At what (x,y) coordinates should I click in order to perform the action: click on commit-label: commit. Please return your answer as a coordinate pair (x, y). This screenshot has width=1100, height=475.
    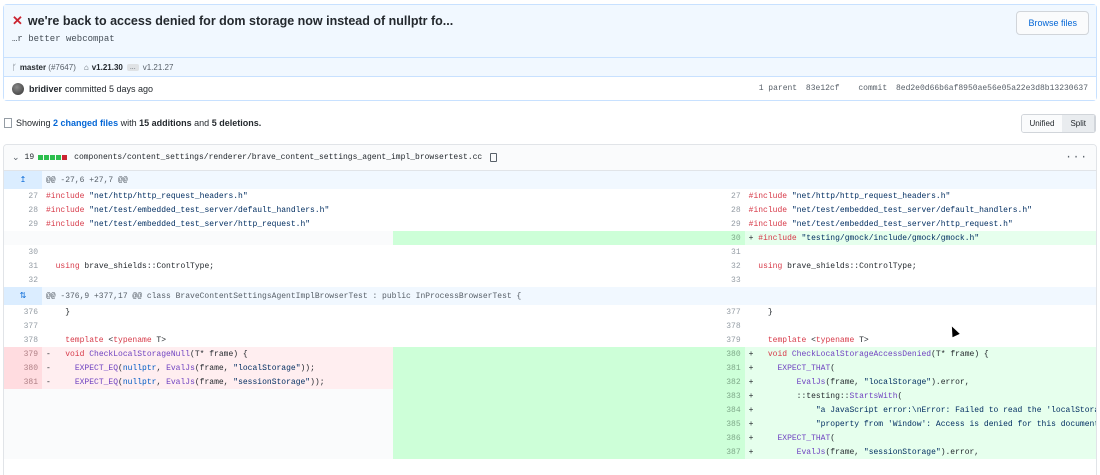
    Looking at the image, I should click on (873, 88).